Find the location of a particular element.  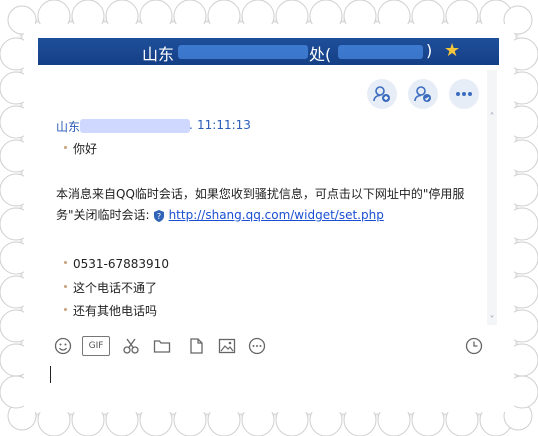

text-caret is located at coordinates (50, 374).